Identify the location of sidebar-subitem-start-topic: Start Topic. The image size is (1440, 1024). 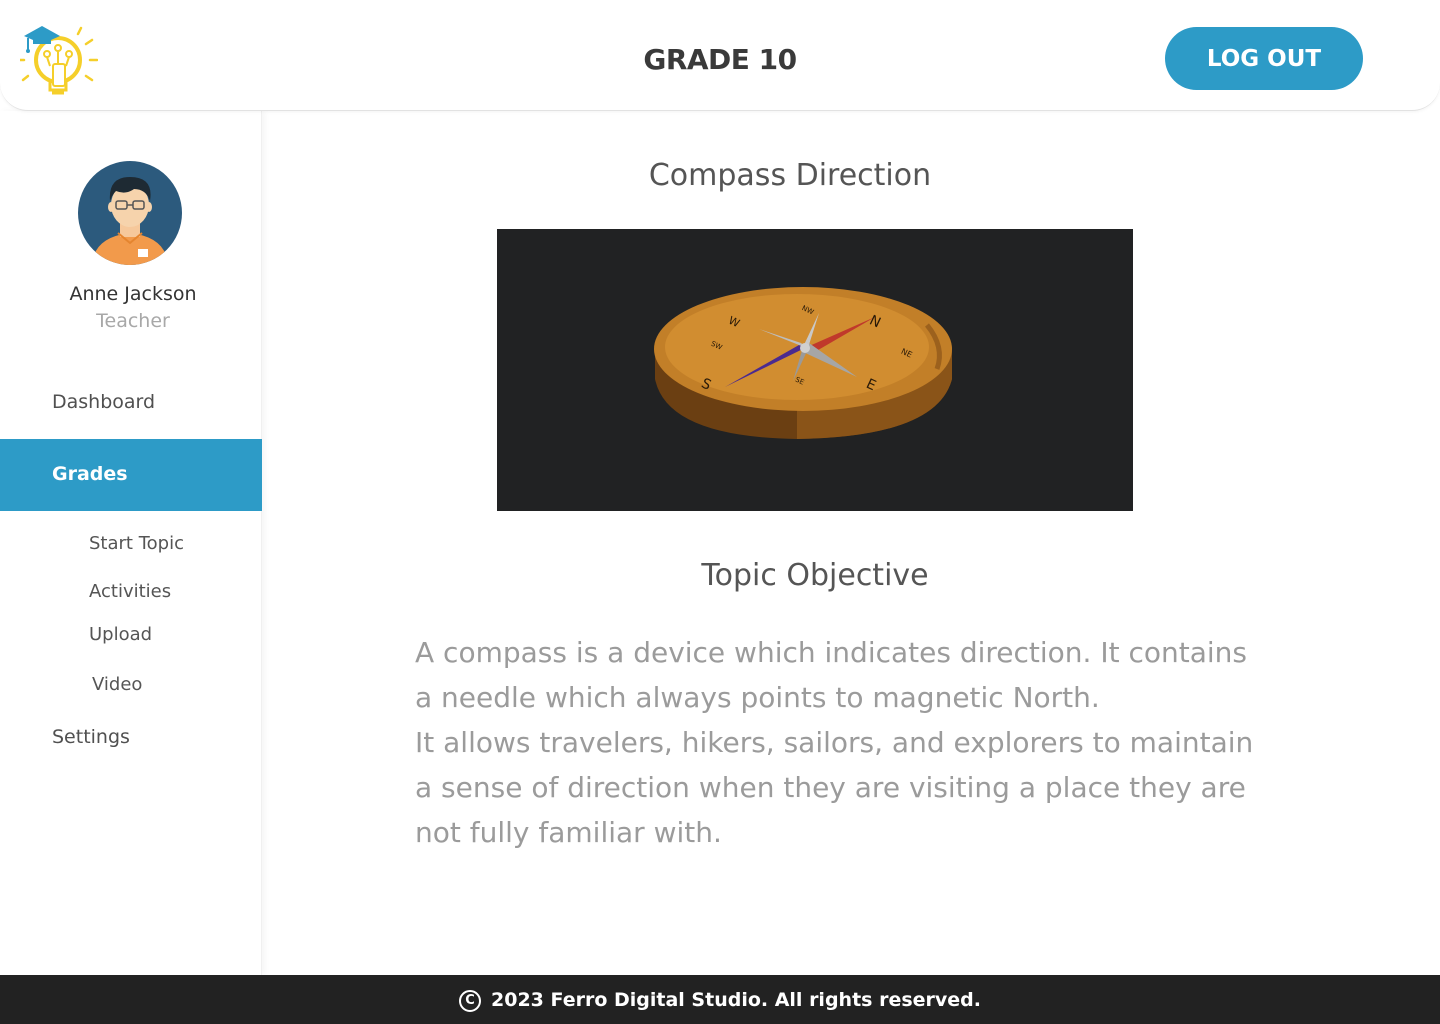
(136, 543).